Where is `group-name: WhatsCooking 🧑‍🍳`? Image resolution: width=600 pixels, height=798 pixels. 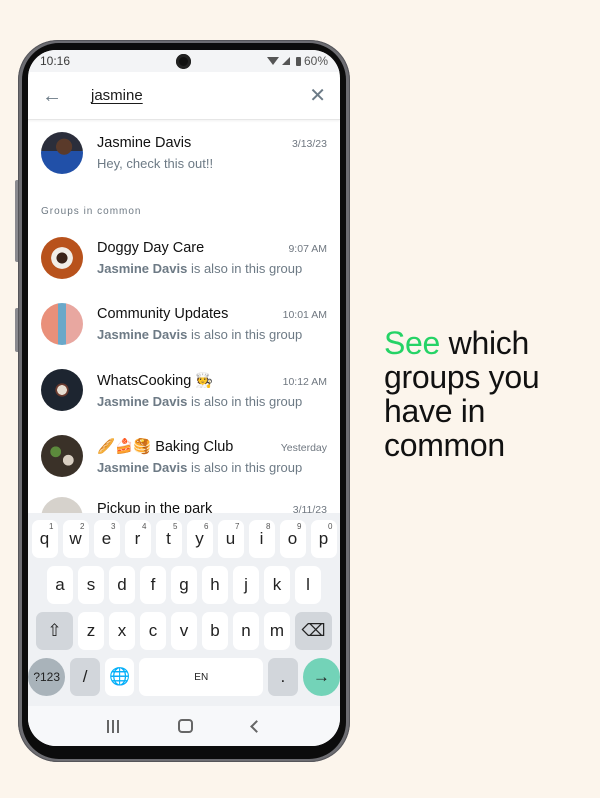
group-name: WhatsCooking 🧑‍🍳 is located at coordinates (155, 380).